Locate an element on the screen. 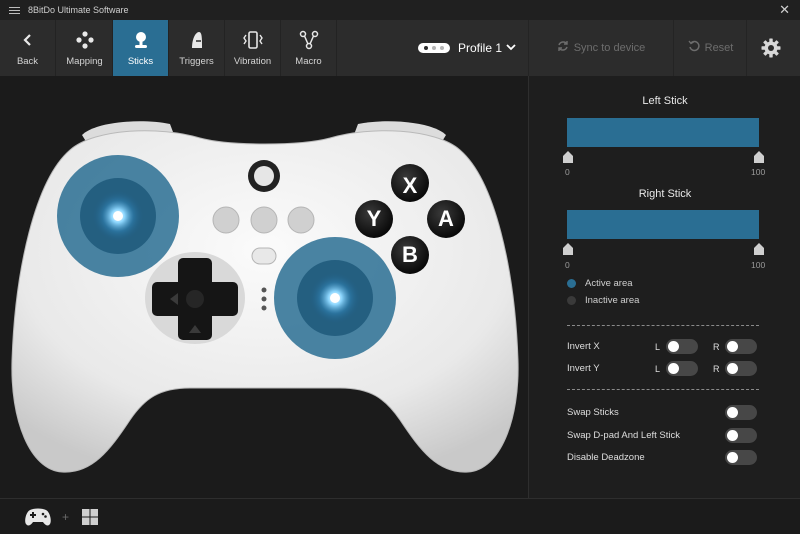 The height and width of the screenshot is (534, 800). macro-icon is located at coordinates (309, 40).